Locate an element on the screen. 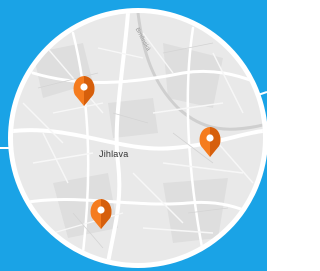 Image resolution: width=320 pixels, height=271 pixels. location-pin-east is located at coordinates (210, 142).